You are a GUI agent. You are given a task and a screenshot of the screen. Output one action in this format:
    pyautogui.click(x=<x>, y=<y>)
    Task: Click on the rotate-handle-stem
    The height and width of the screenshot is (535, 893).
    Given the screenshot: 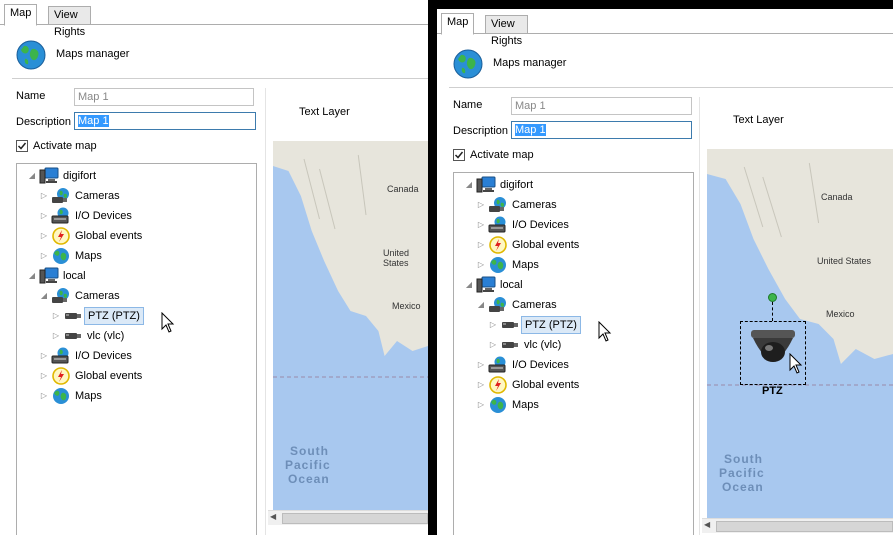 What is the action you would take?
    pyautogui.click(x=772, y=311)
    